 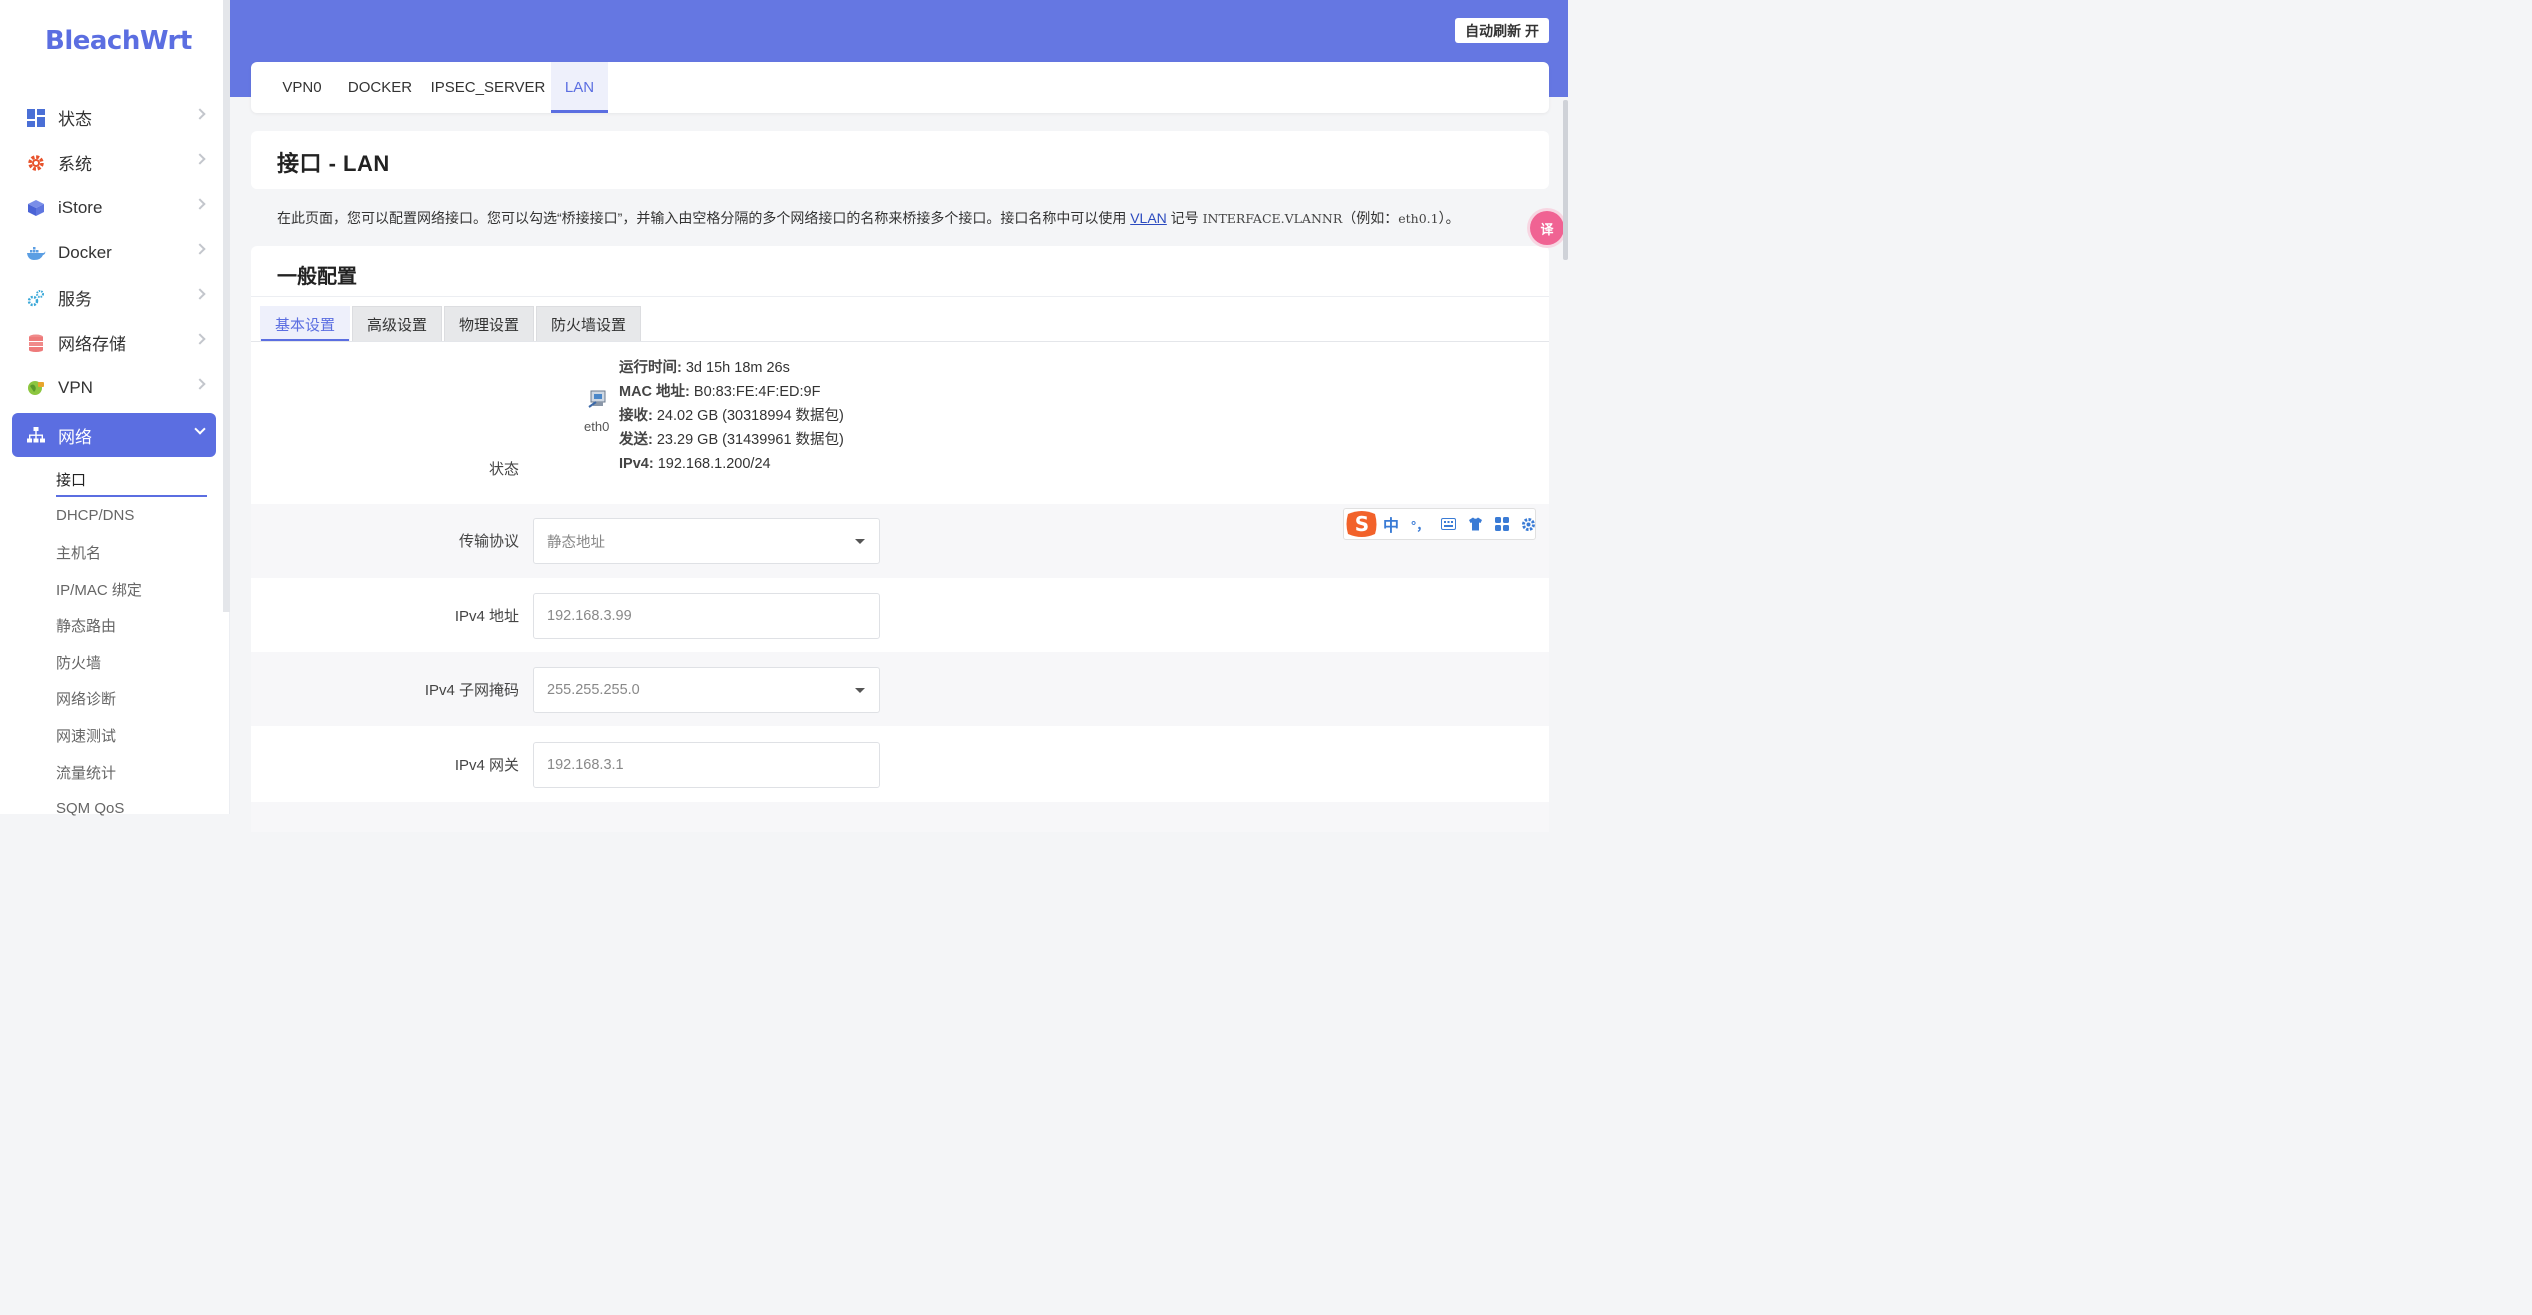 What do you see at coordinates (80, 207) in the screenshot?
I see `sidebar-item-label: iStore` at bounding box center [80, 207].